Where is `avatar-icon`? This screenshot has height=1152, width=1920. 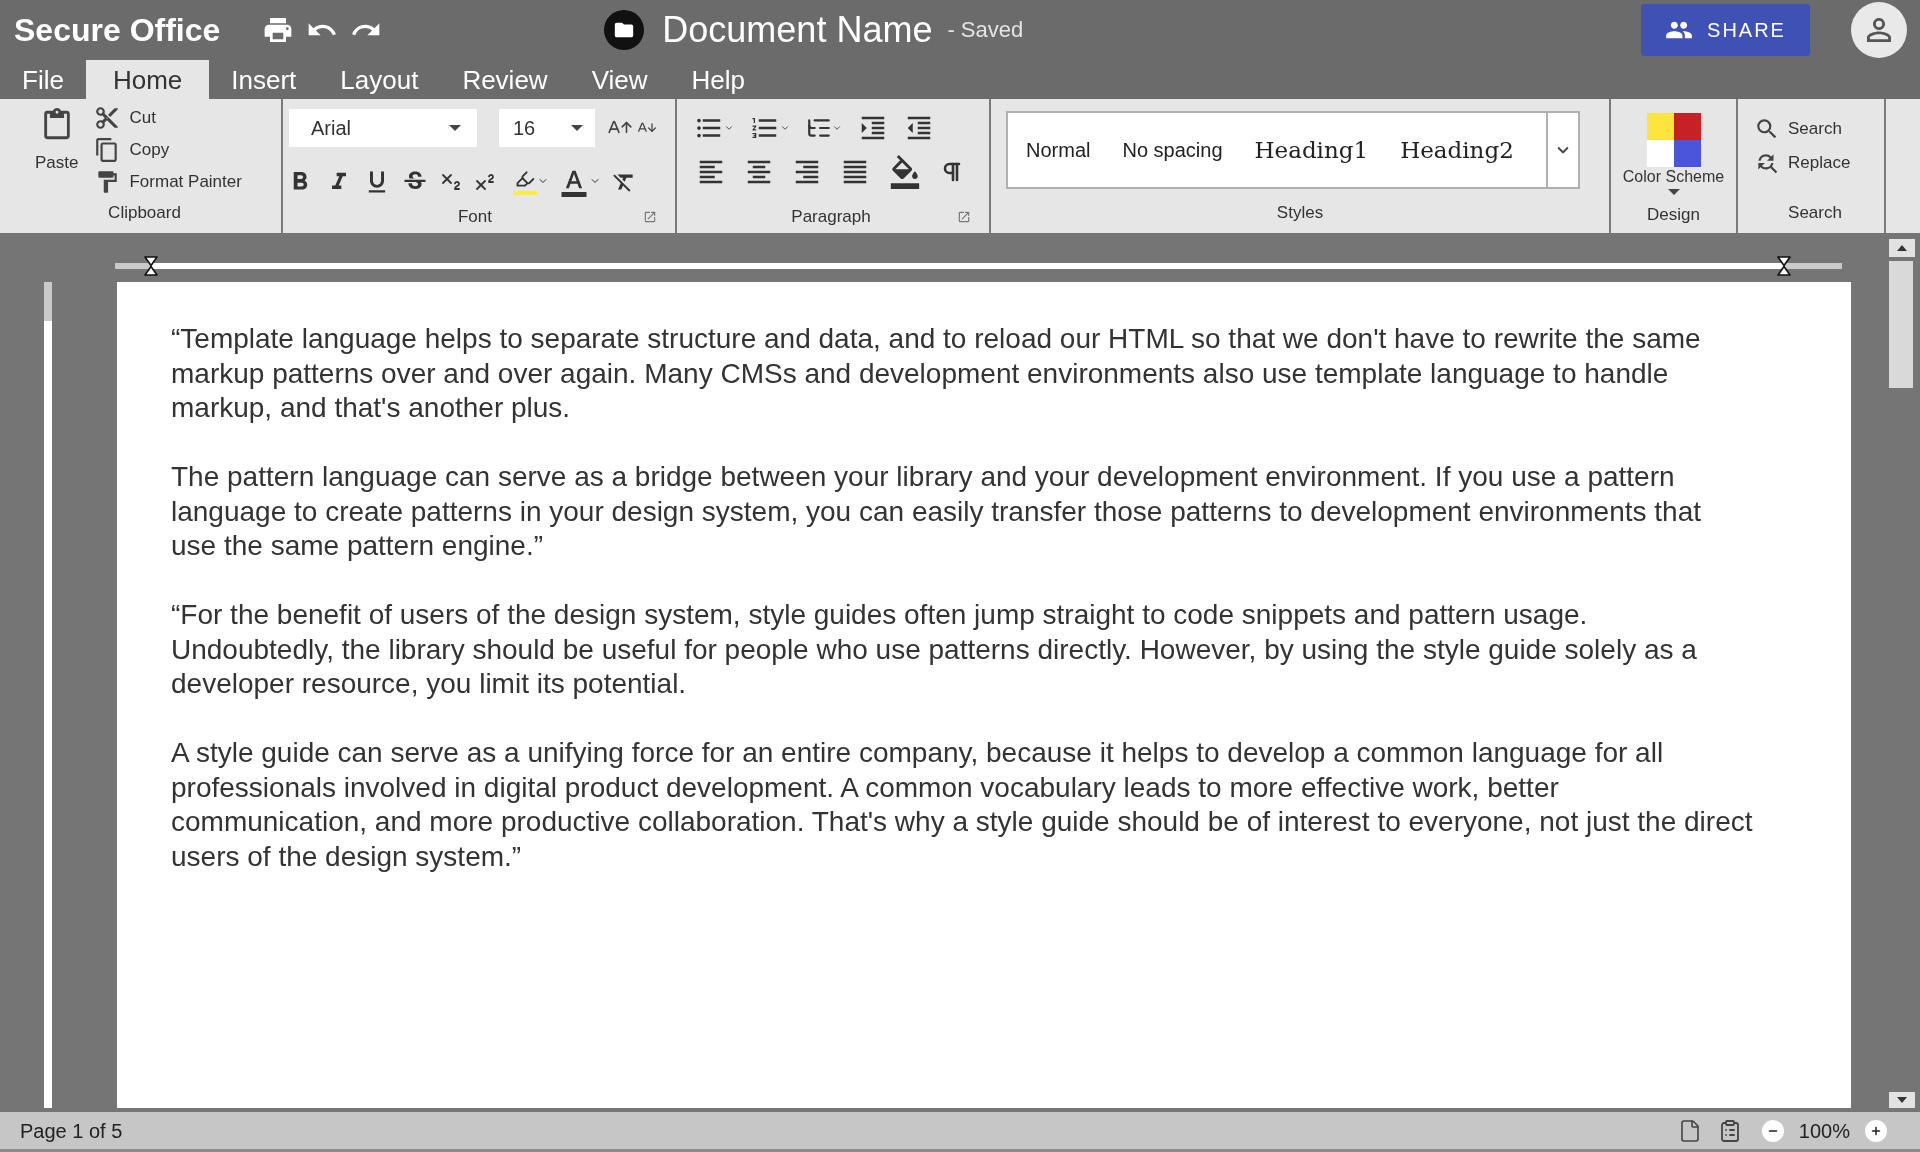
avatar-icon is located at coordinates (1879, 30).